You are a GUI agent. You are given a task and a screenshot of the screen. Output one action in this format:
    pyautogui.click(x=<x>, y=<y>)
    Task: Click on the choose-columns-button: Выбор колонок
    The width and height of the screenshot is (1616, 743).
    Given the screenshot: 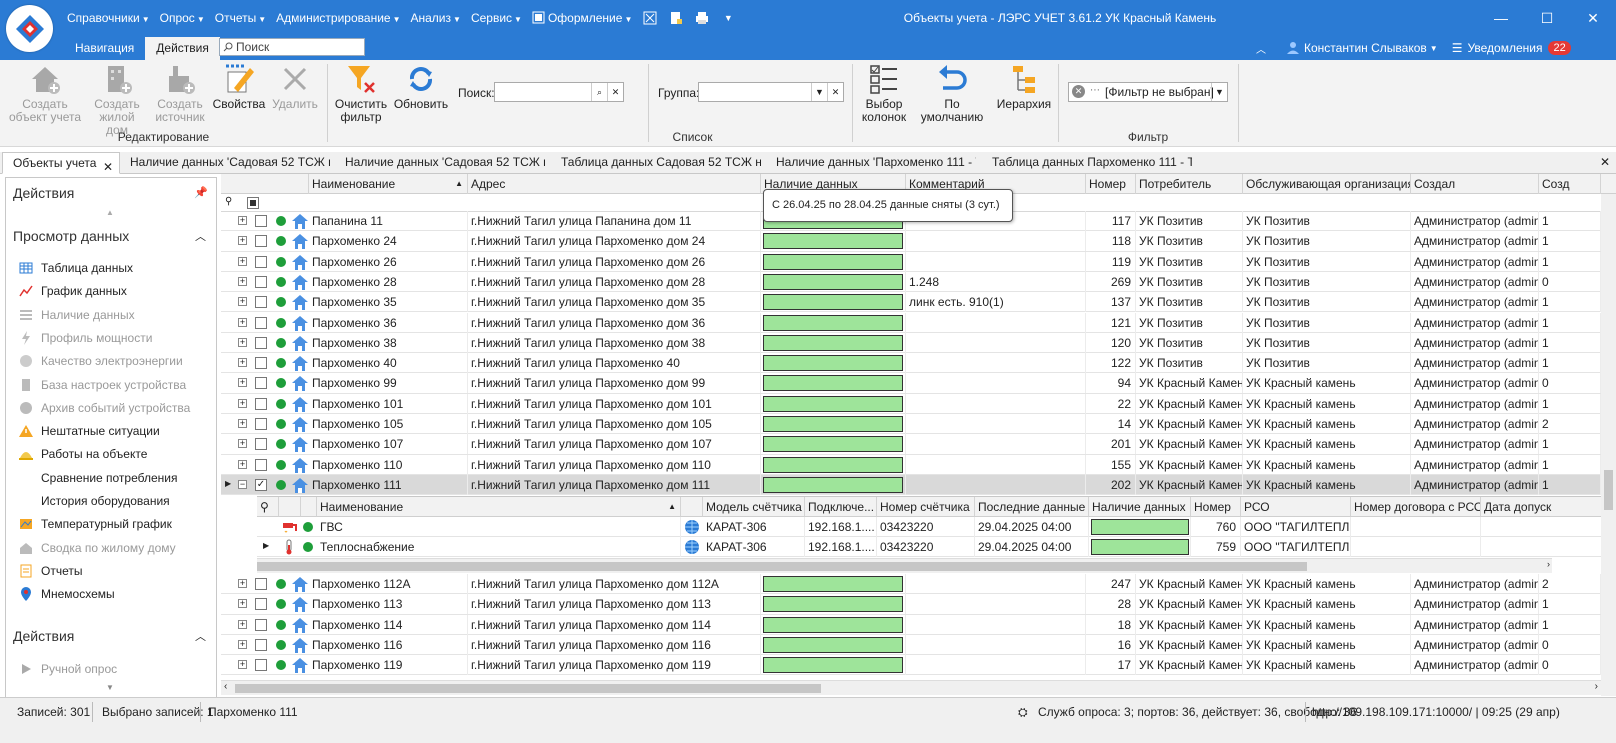 What is the action you would take?
    pyautogui.click(x=884, y=93)
    